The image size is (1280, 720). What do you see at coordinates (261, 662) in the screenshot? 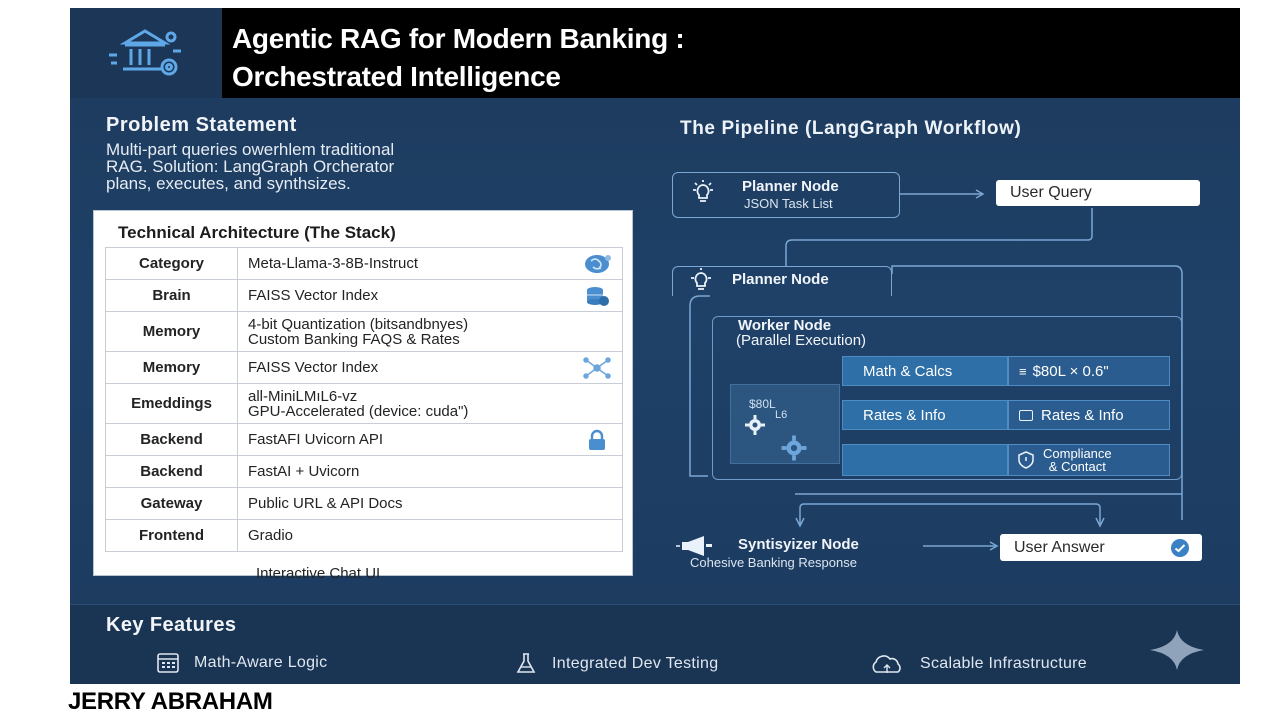
I see `feature-label: Math-Aware Logic` at bounding box center [261, 662].